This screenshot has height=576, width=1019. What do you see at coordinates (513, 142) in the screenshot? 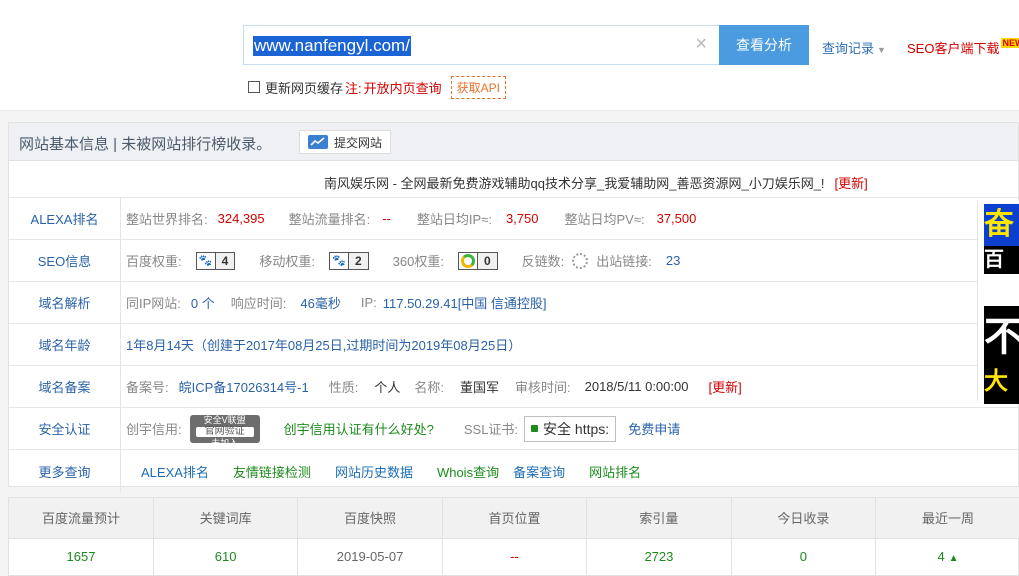
I see `panel-header: 网站基本信息 | 未被网站排行榜收录。 提交网站` at bounding box center [513, 142].